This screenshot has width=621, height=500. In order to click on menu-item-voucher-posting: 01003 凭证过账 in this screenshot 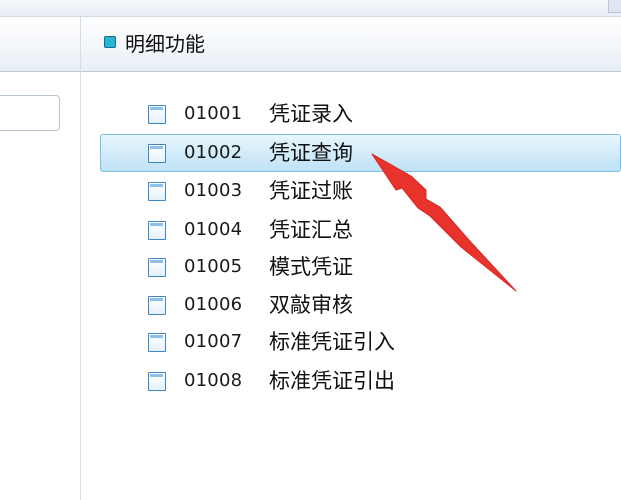, I will do `click(360, 191)`.